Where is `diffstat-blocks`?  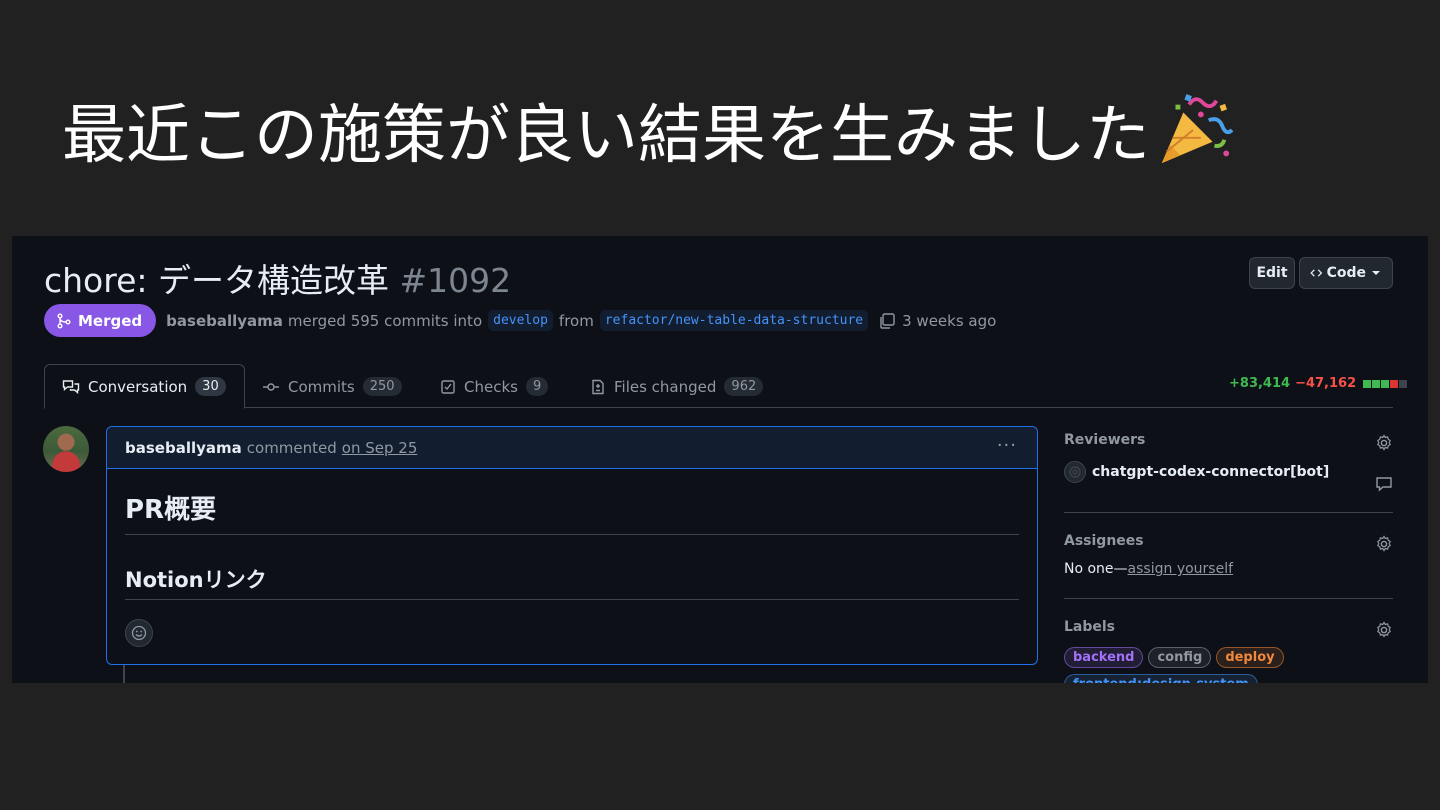 diffstat-blocks is located at coordinates (1385, 383).